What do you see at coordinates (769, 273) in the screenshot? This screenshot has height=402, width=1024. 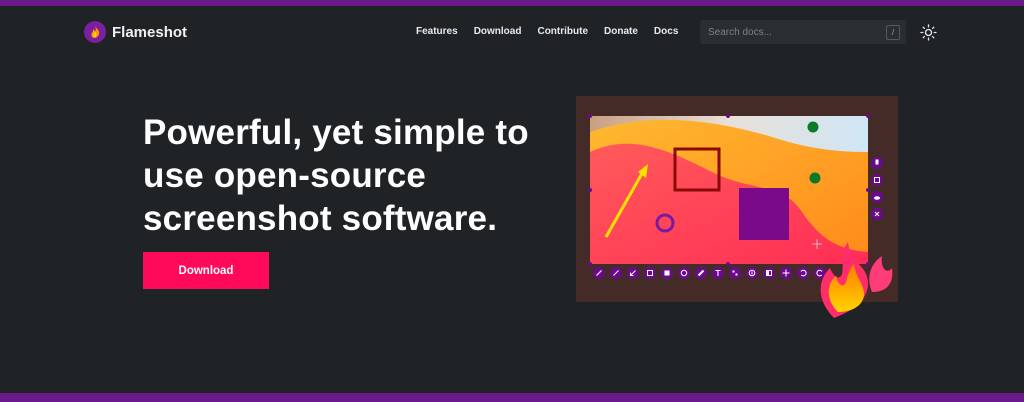 I see `invert-icon` at bounding box center [769, 273].